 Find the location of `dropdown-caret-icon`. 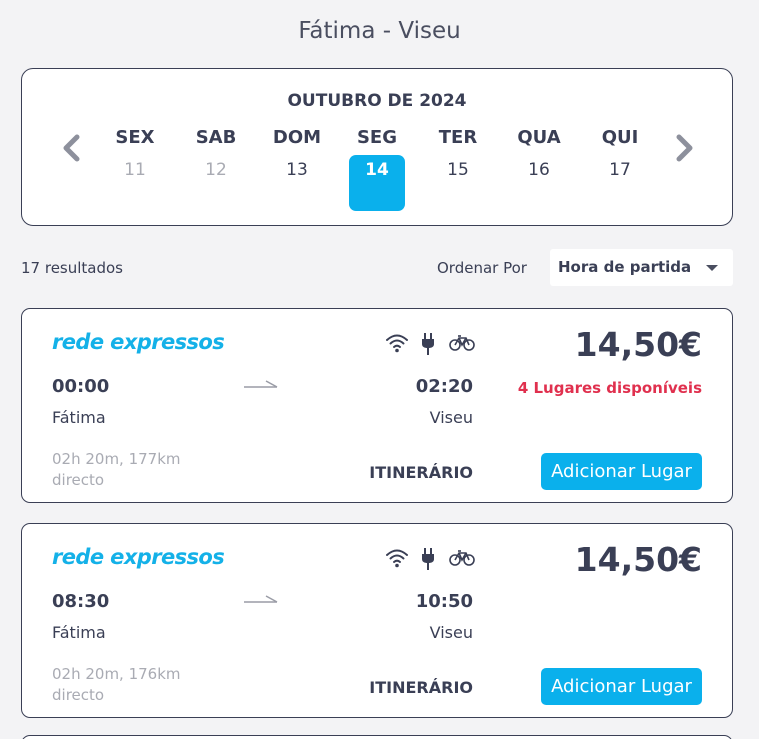

dropdown-caret-icon is located at coordinates (712, 268).